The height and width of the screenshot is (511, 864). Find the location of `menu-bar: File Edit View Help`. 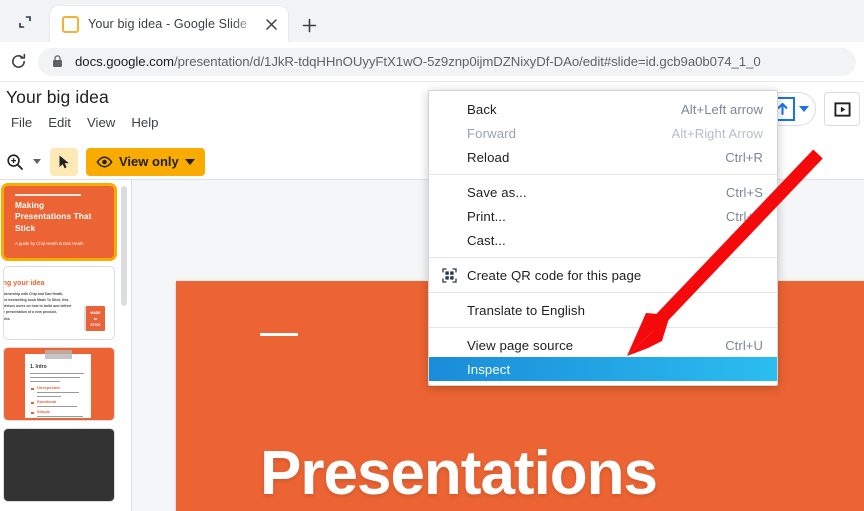

menu-bar: File Edit View Help is located at coordinates (84, 122).